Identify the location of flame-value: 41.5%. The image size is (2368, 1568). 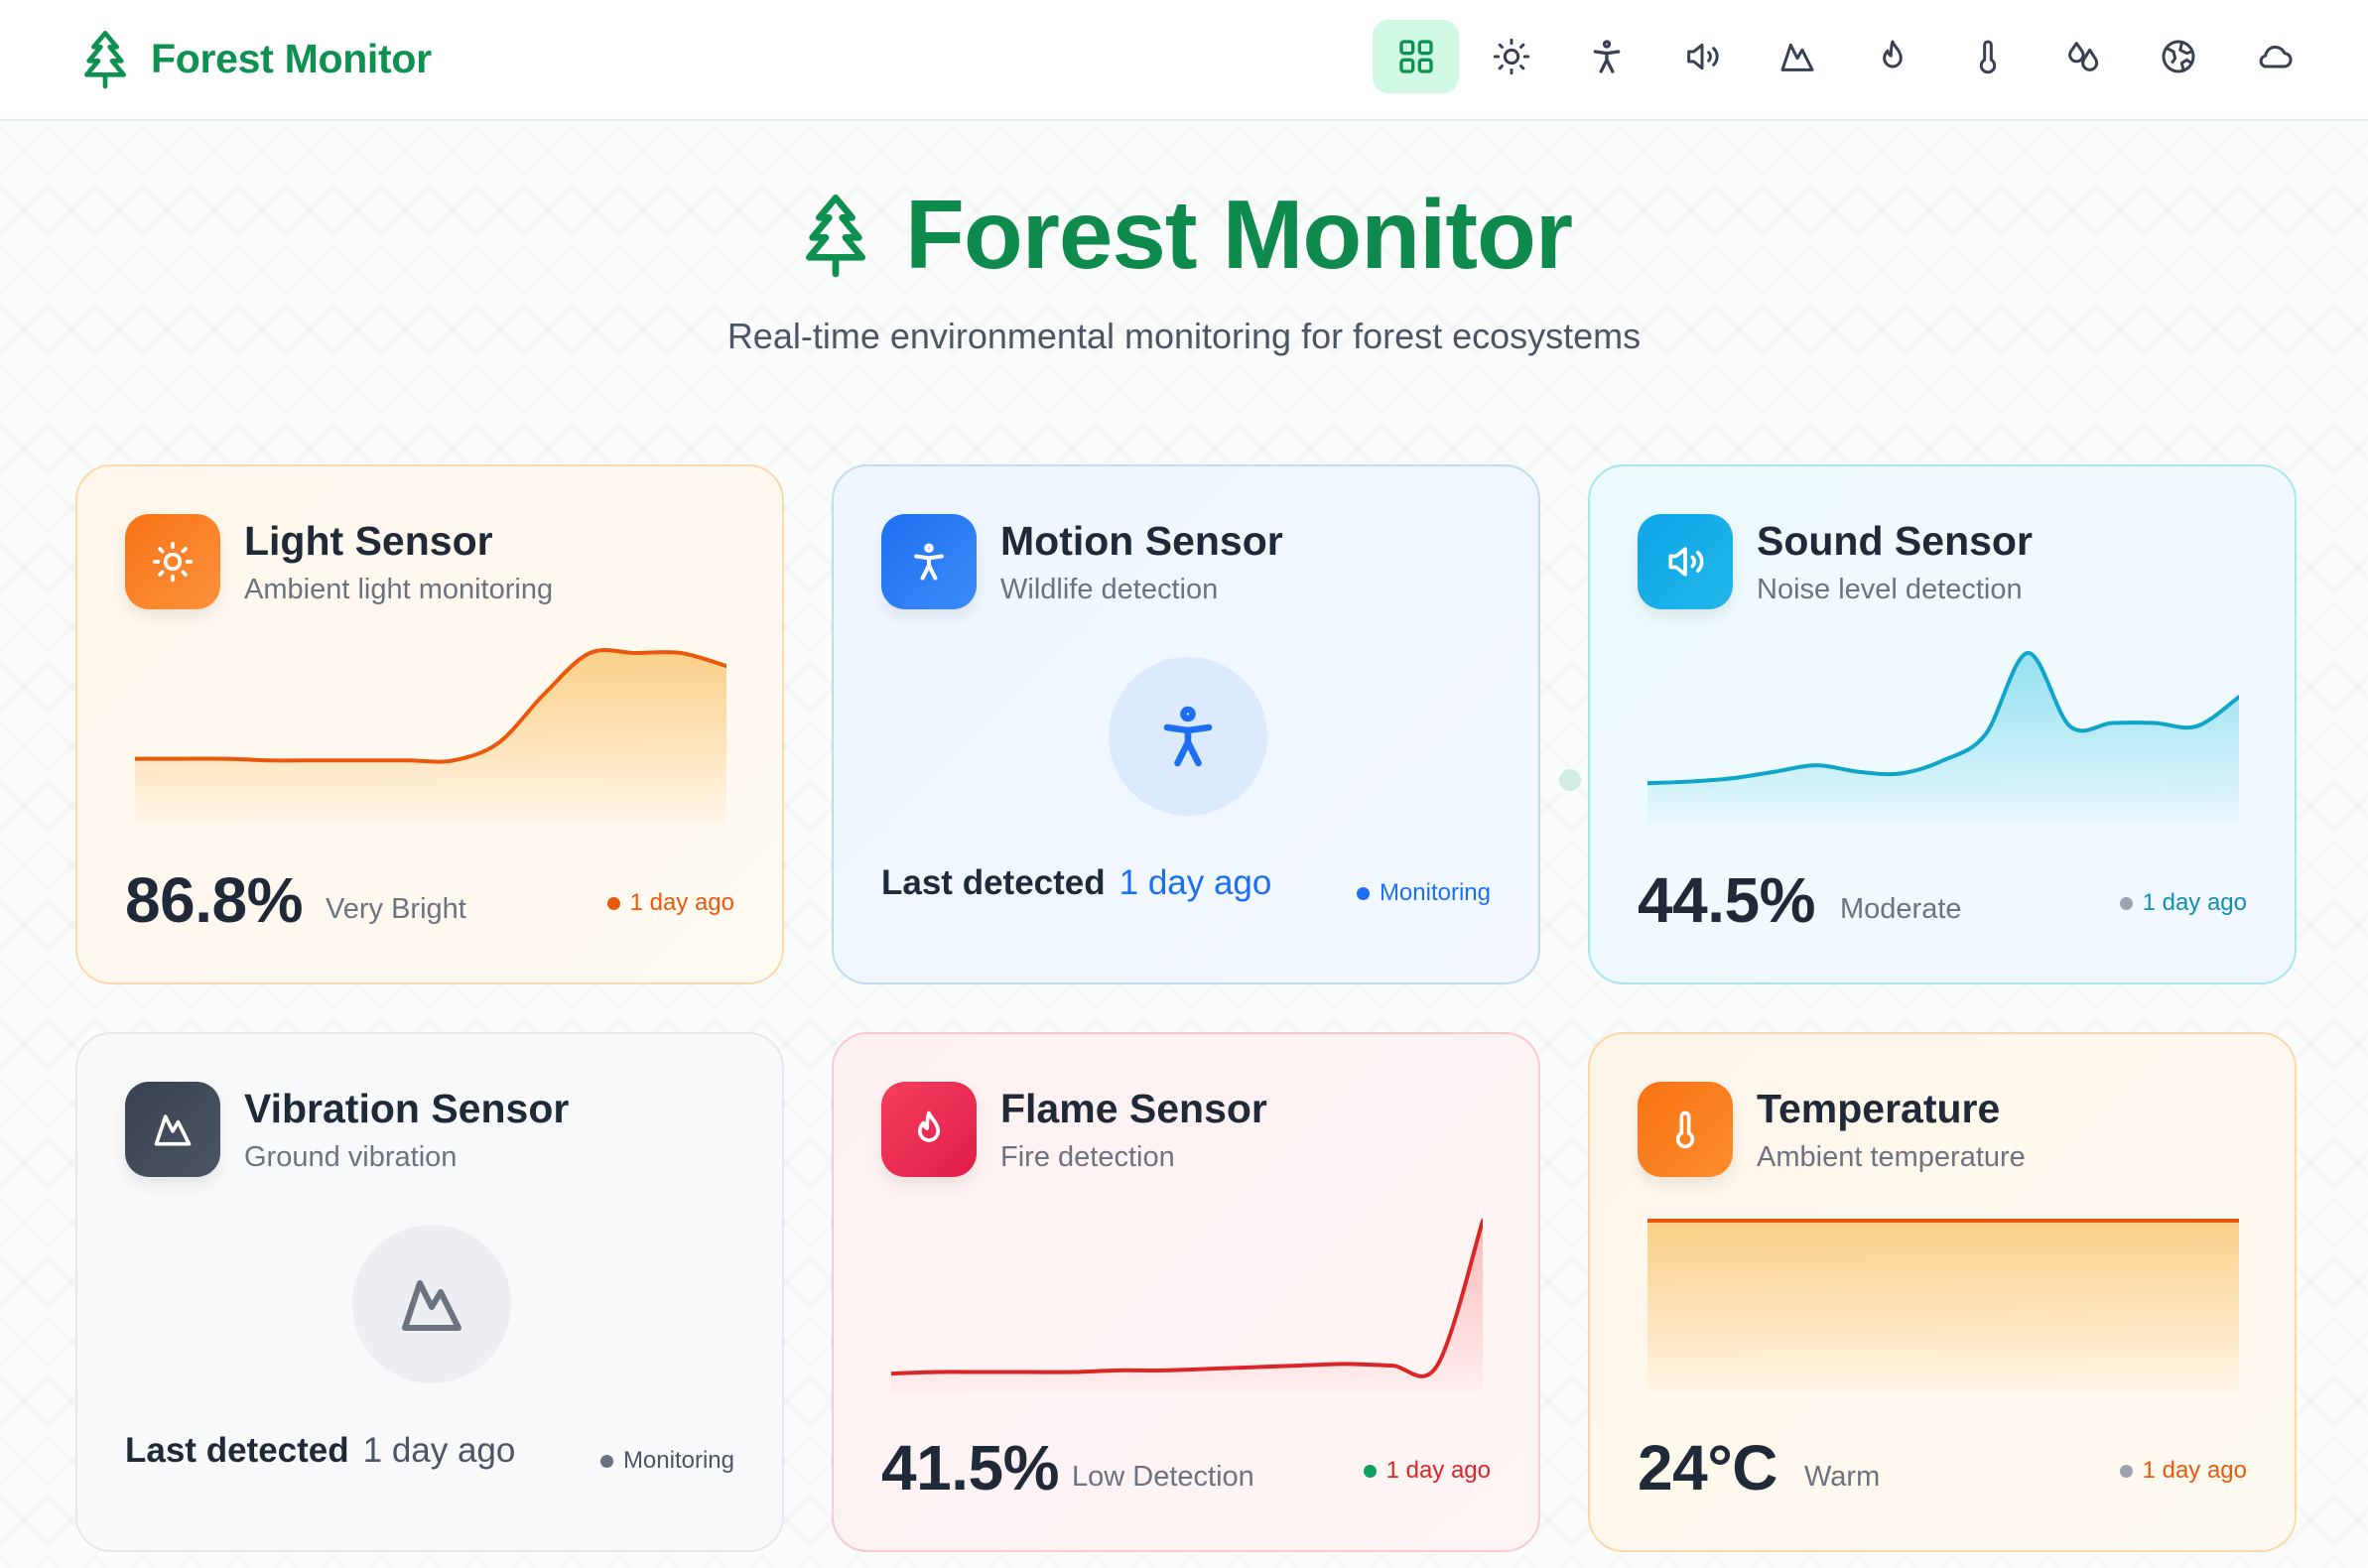
(970, 1467).